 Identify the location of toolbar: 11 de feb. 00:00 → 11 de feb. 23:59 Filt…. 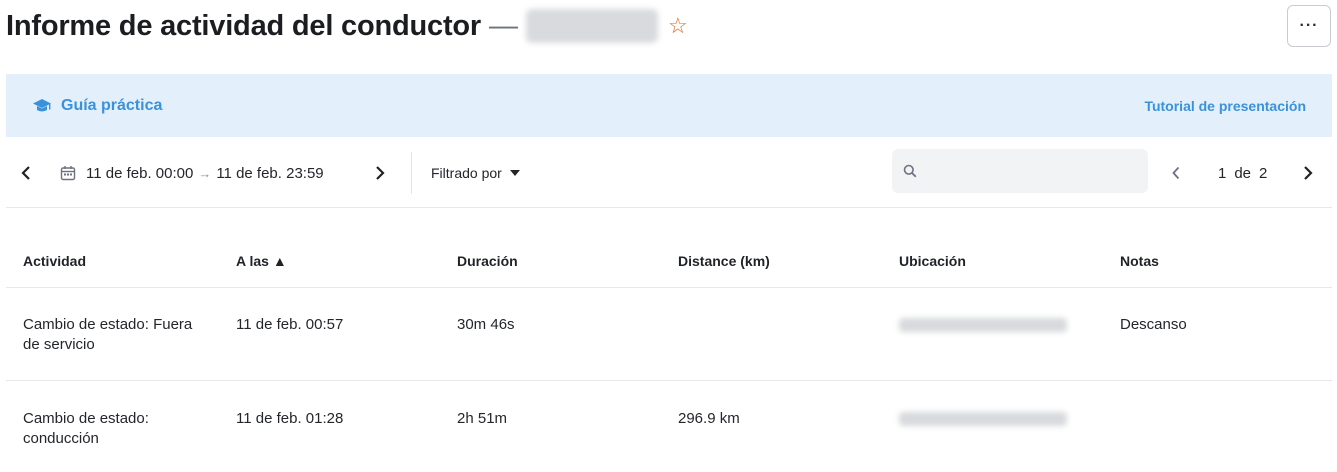
(669, 173).